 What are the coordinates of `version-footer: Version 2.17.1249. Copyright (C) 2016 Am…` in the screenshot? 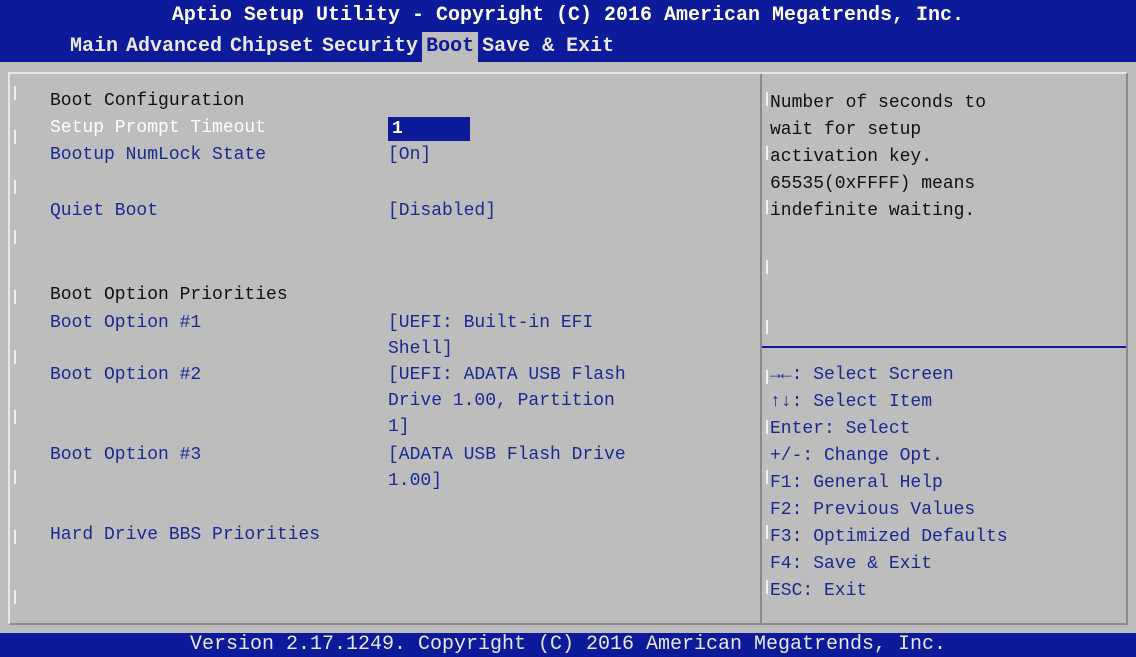 It's located at (568, 645).